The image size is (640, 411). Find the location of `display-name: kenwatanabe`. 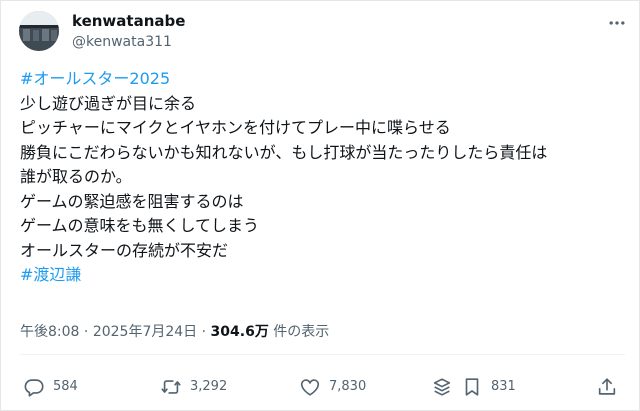

display-name: kenwatanabe is located at coordinates (128, 21).